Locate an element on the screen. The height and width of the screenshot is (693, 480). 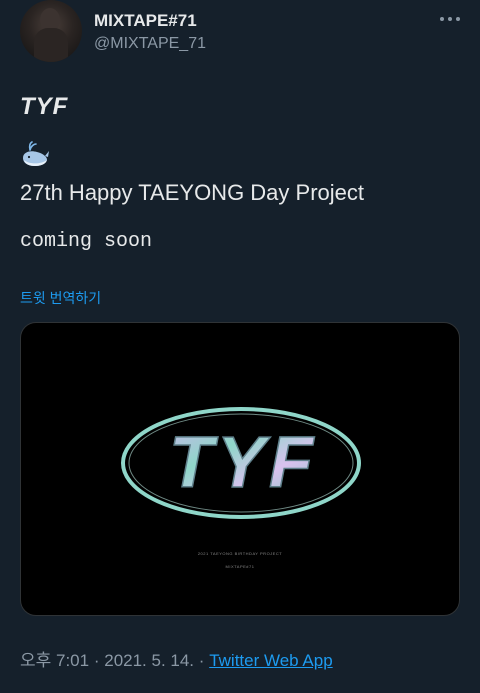
source-app-link: Twitter Web App is located at coordinates (270, 660).